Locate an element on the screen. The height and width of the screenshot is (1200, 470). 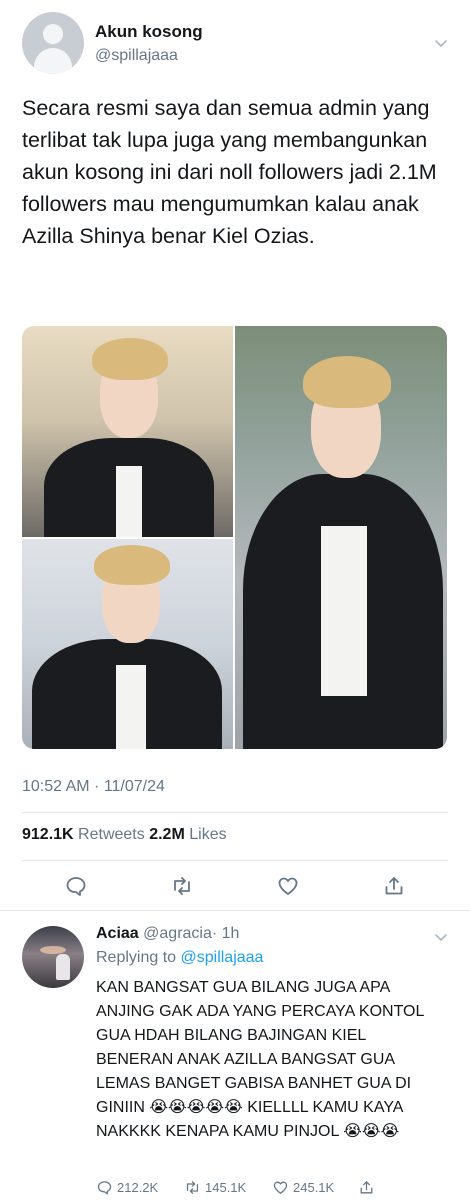
avatar is located at coordinates (53, 43).